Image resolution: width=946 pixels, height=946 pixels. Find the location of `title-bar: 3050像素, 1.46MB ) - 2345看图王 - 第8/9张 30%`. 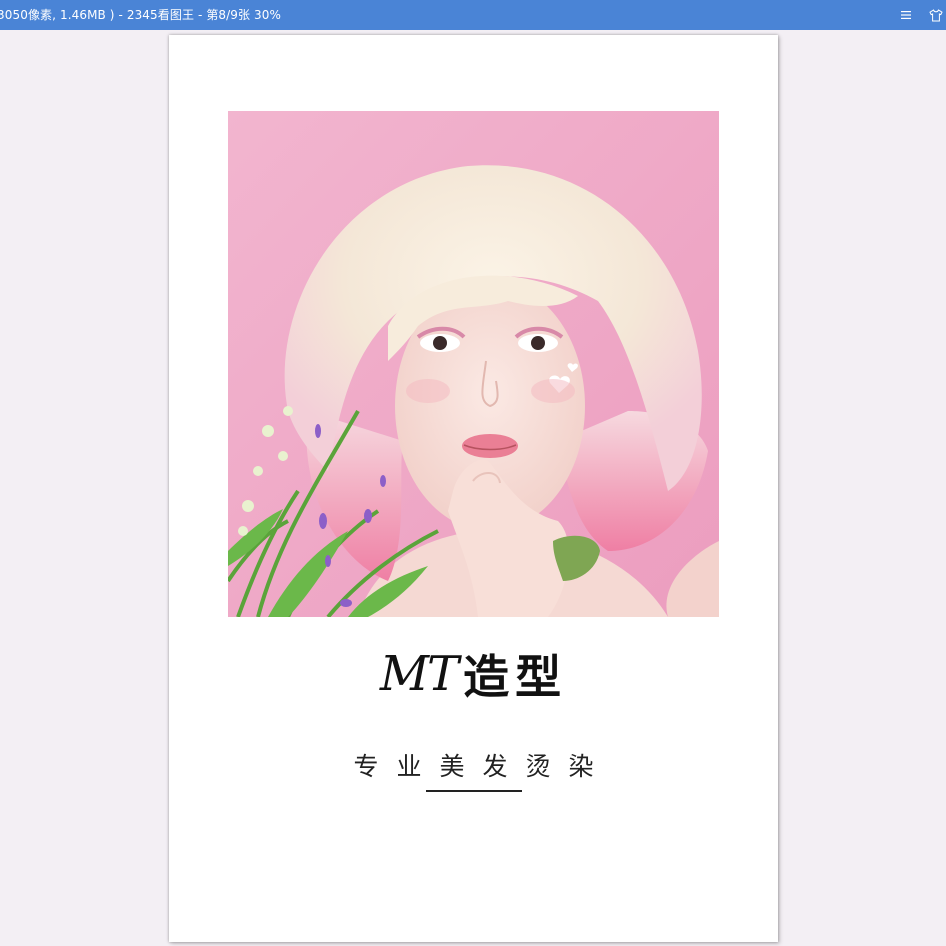

title-bar: 3050像素, 1.46MB ) - 2345看图王 - 第8/9张 30% is located at coordinates (473, 15).